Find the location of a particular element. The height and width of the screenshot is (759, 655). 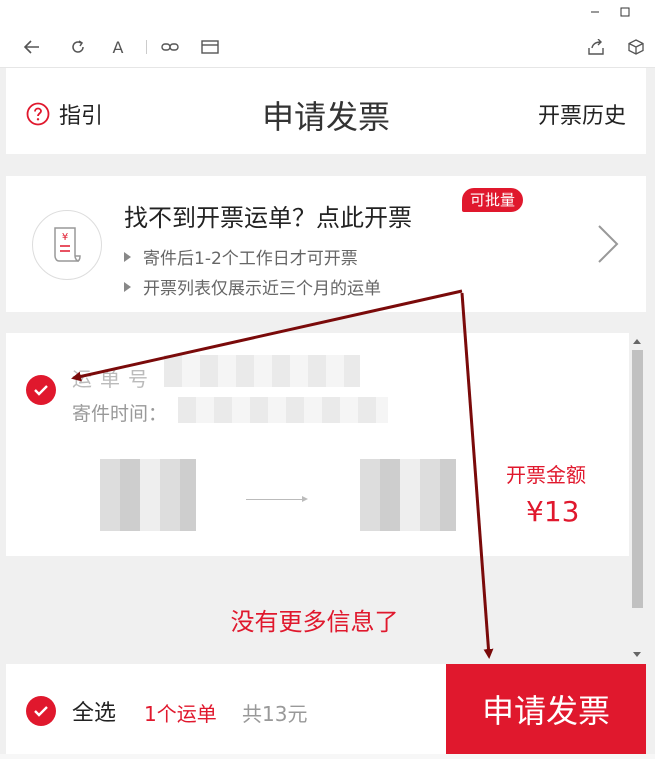

send-time-redacted is located at coordinates (283, 410).